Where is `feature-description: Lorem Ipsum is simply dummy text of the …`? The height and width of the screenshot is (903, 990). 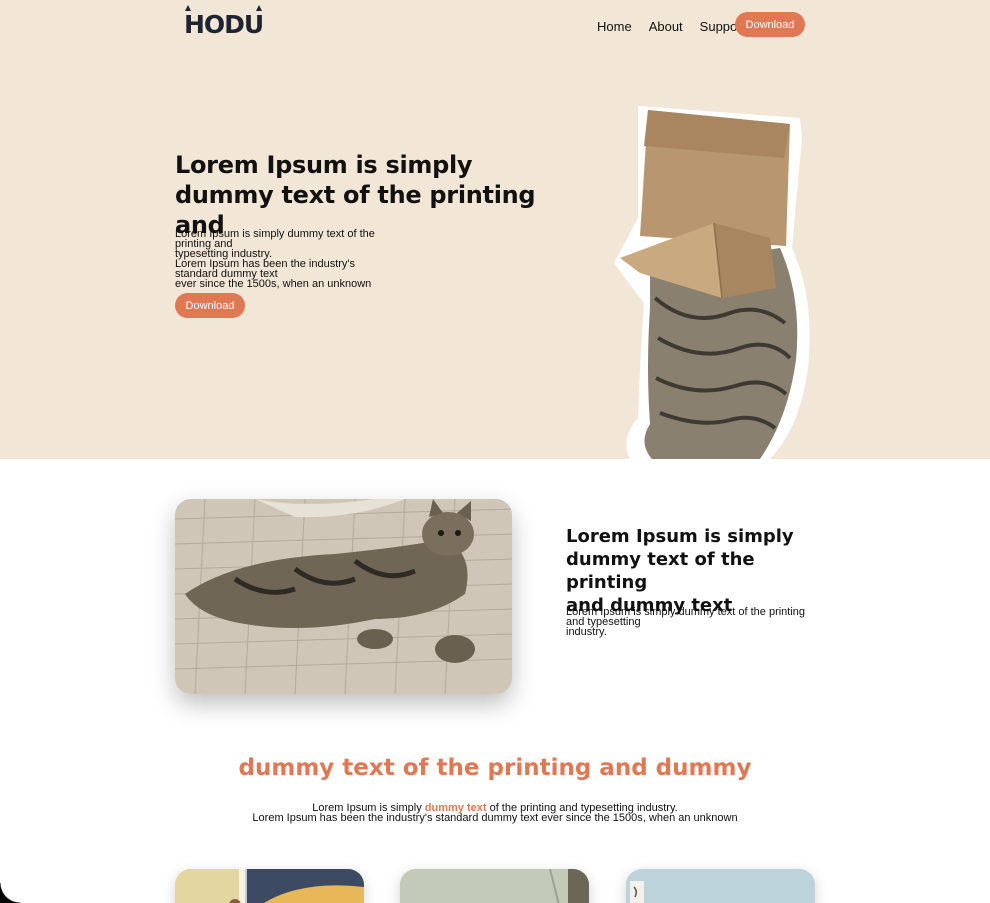 feature-description: Lorem Ipsum is simply dummy text of the … is located at coordinates (686, 622).